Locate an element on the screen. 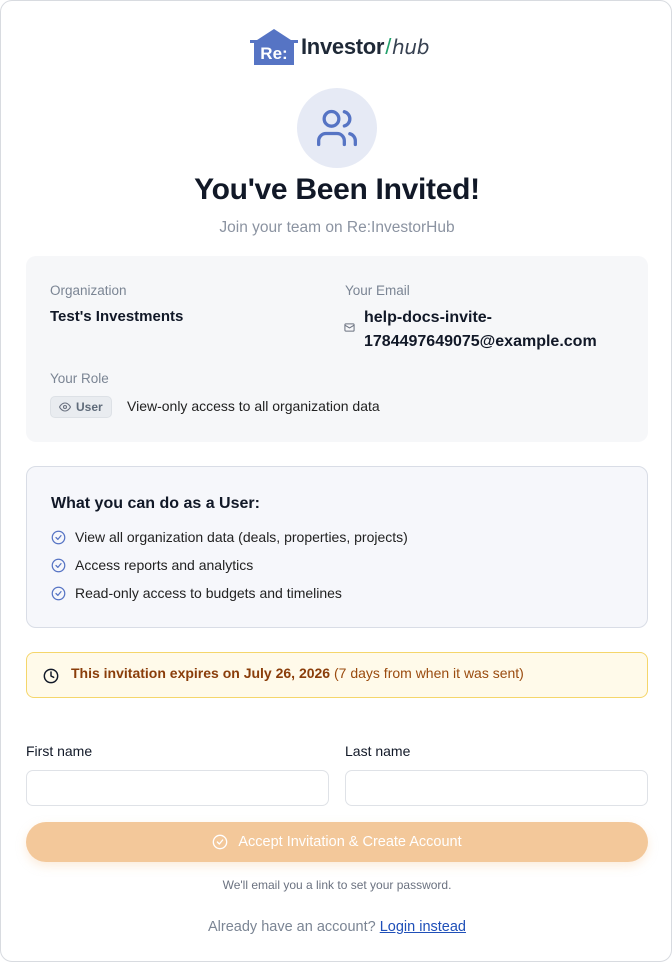 The height and width of the screenshot is (962, 672). permissions-title: What you can do as a User: is located at coordinates (155, 503).